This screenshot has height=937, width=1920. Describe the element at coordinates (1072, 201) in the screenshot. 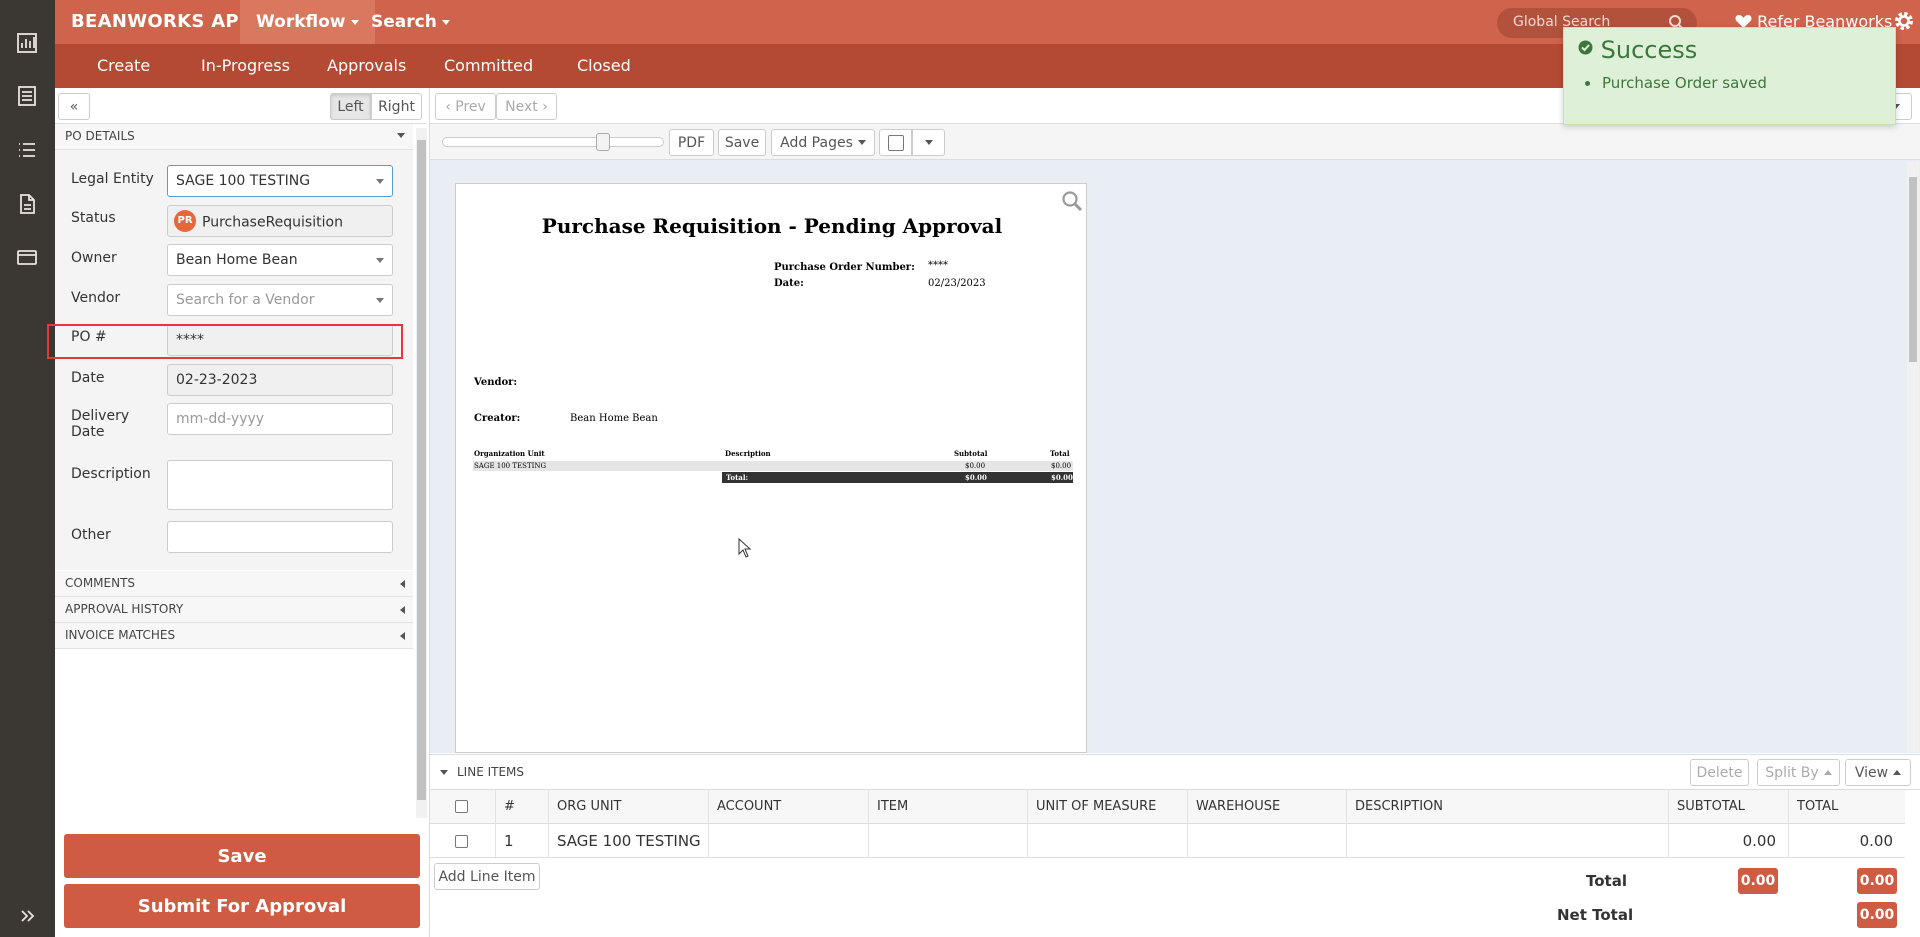

I see `zoom-icon` at that location.